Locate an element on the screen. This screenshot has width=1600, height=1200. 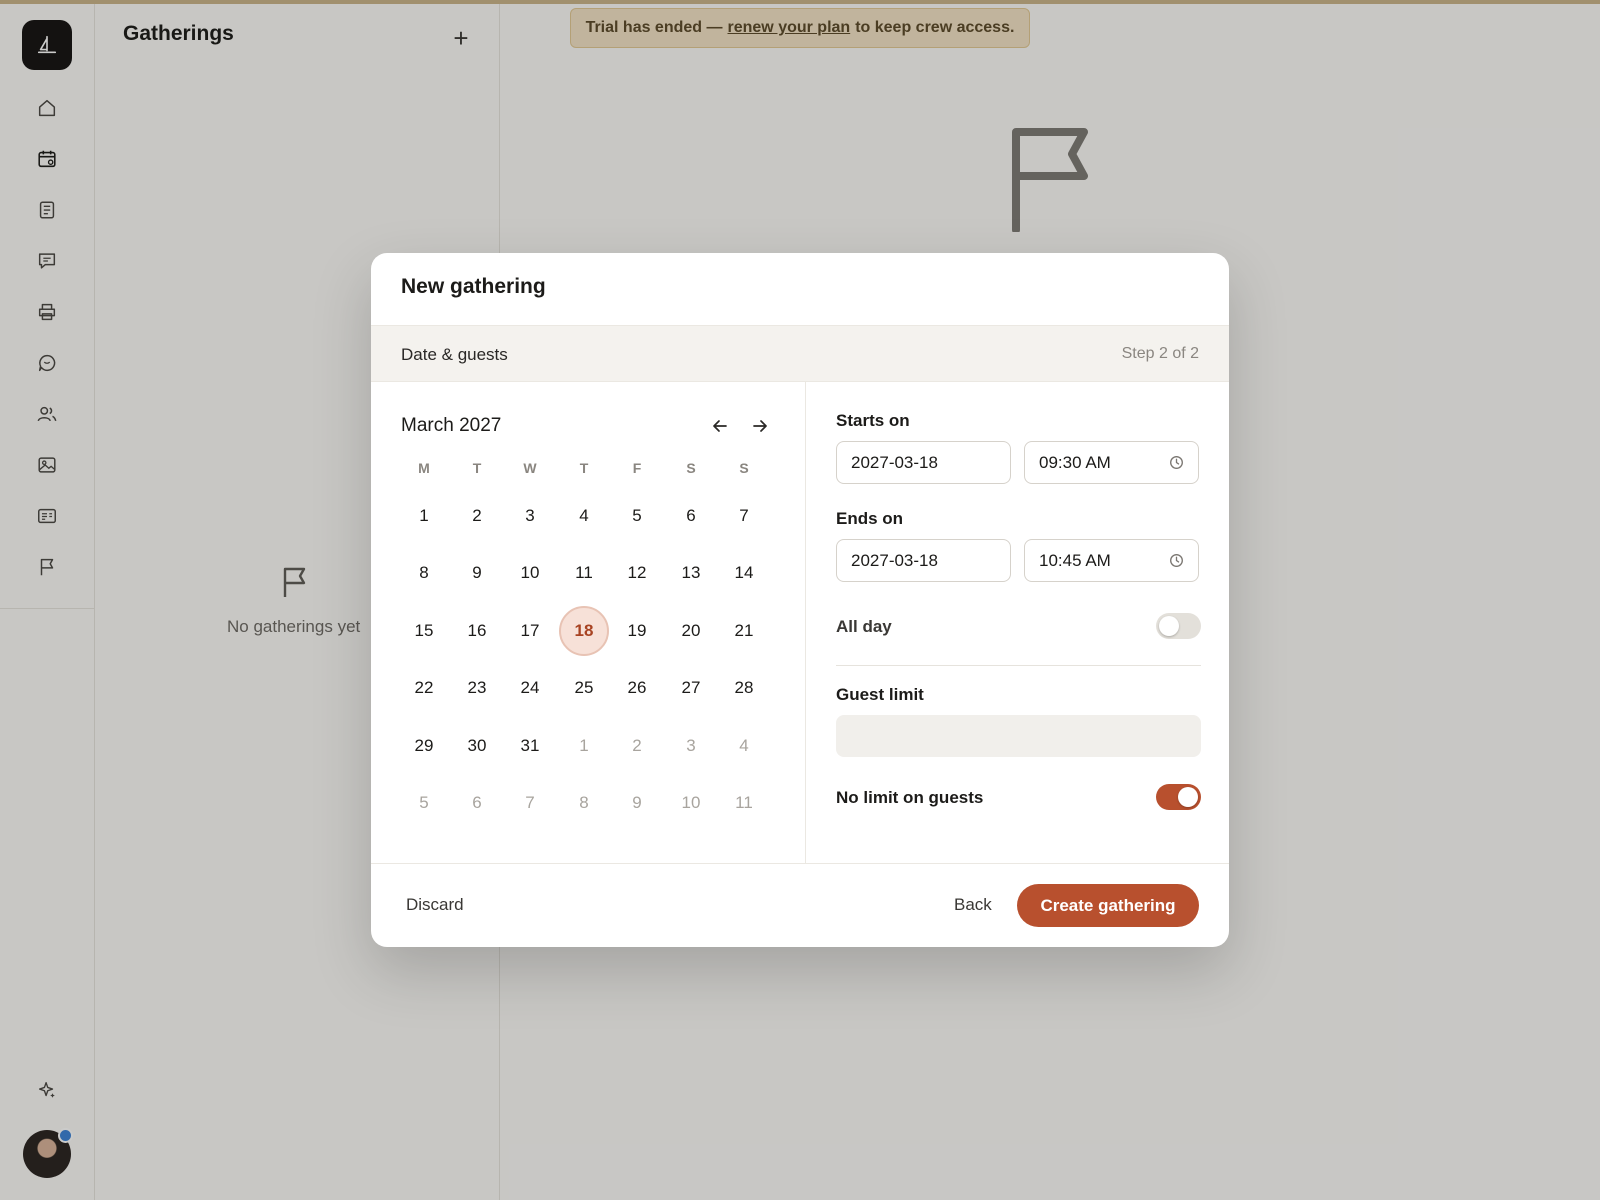
end-time-value: 10:45 AM is located at coordinates (1075, 560).